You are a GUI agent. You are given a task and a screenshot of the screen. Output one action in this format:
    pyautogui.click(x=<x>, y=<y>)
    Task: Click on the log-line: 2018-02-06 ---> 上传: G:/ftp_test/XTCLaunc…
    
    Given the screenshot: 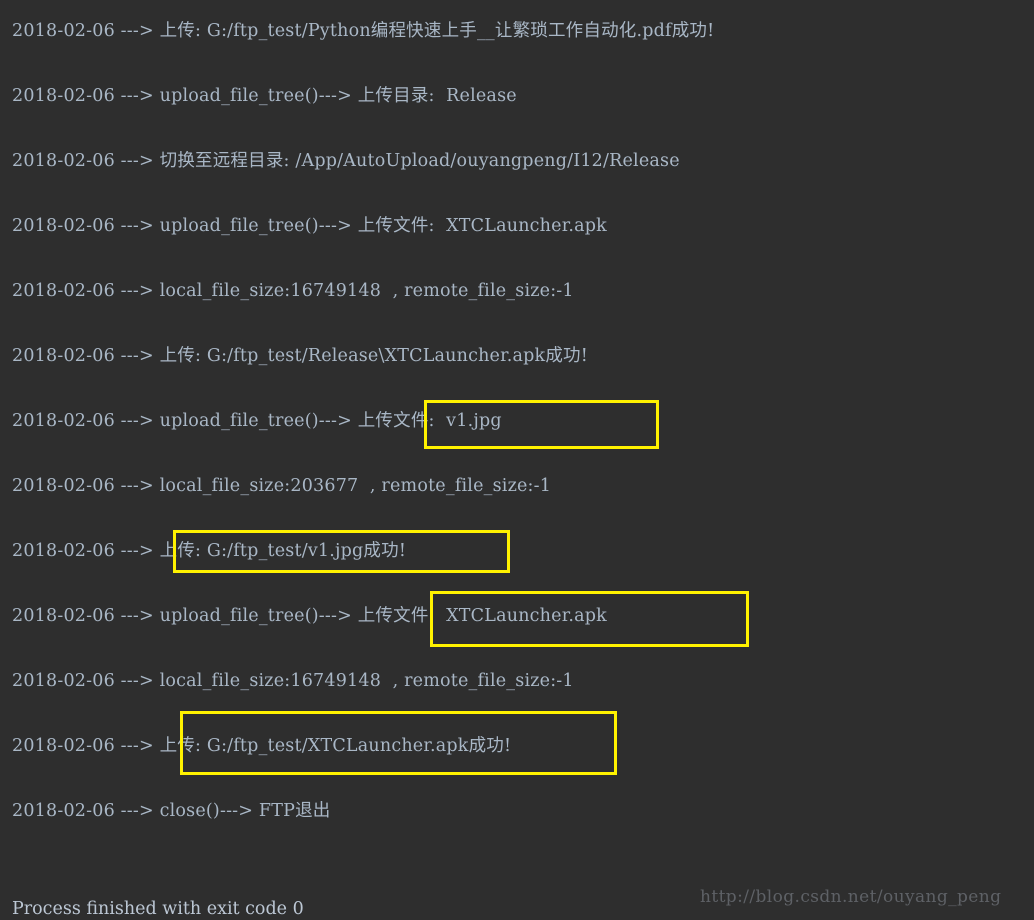 What is the action you would take?
    pyautogui.click(x=262, y=746)
    